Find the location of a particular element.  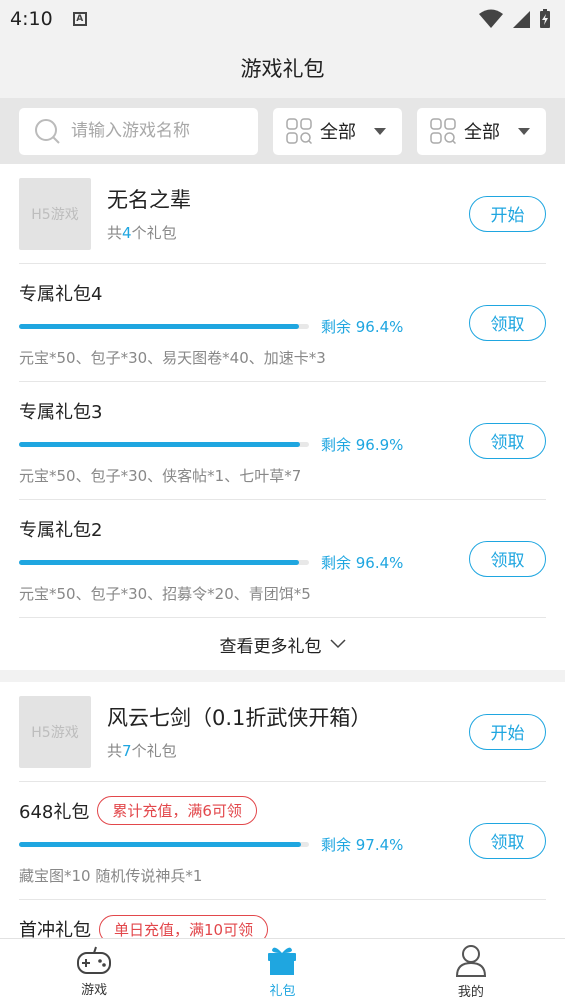

view-more-gifts: 查看更多礼包 is located at coordinates (282, 644).